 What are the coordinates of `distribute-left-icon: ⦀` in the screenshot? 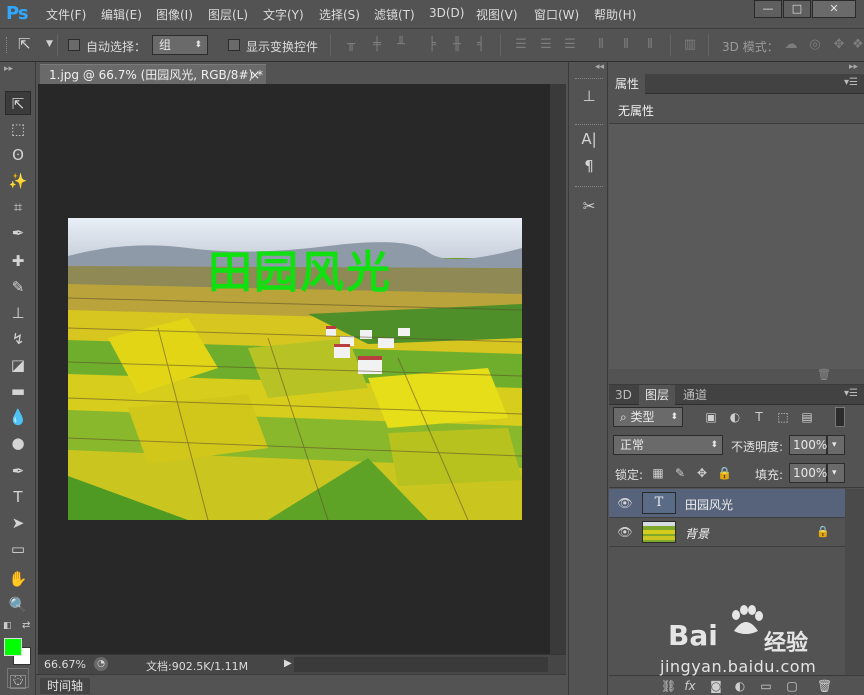 It's located at (601, 45).